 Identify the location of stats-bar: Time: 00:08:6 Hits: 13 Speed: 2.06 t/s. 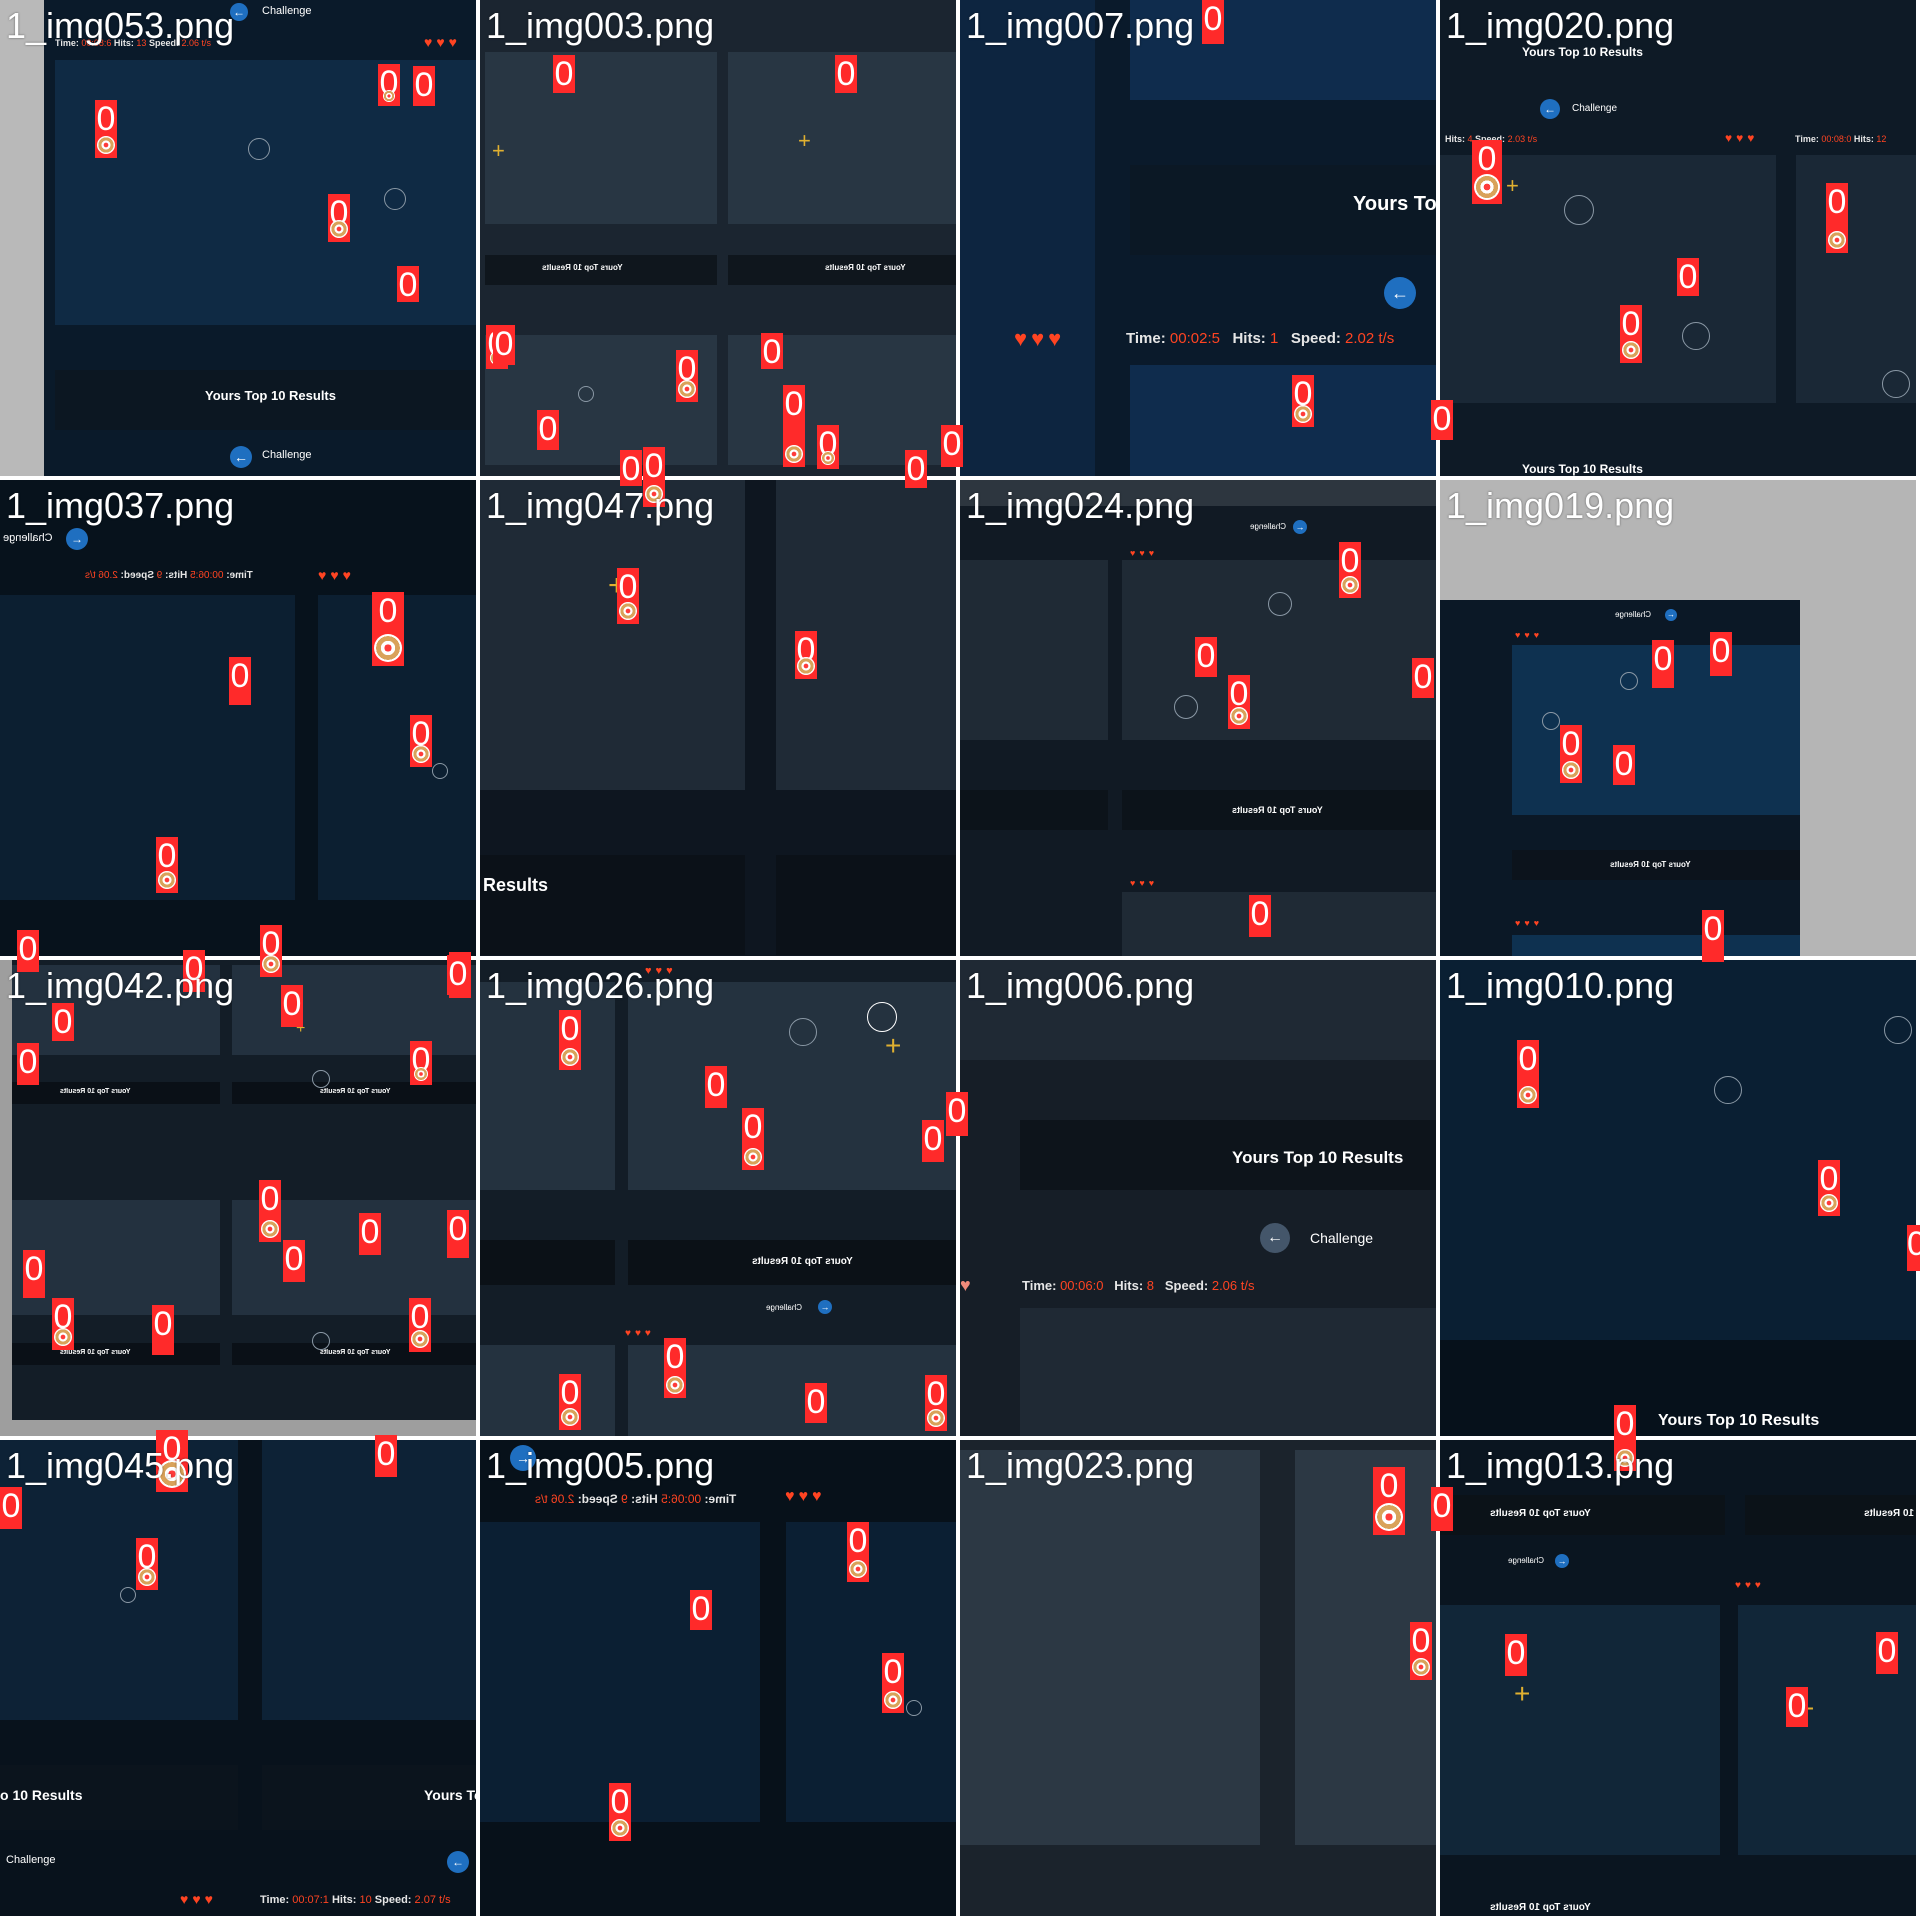
(133, 43).